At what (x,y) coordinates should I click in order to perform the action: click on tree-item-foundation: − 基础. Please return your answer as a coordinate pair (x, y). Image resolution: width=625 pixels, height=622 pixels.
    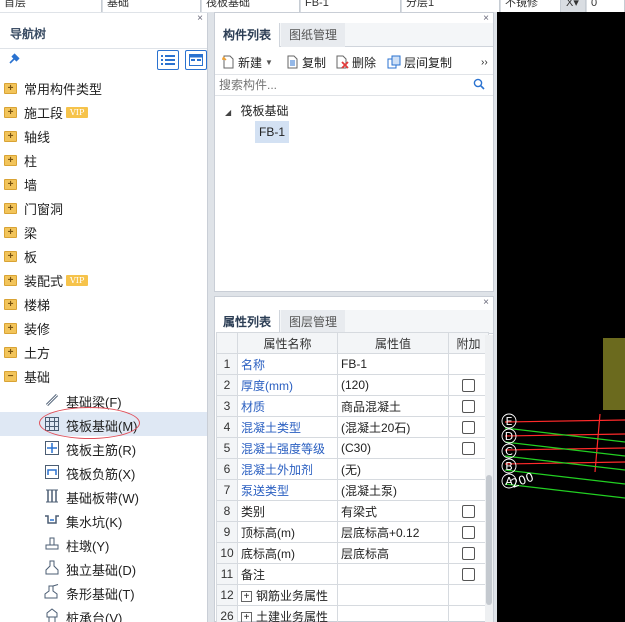
    Looking at the image, I should click on (103, 376).